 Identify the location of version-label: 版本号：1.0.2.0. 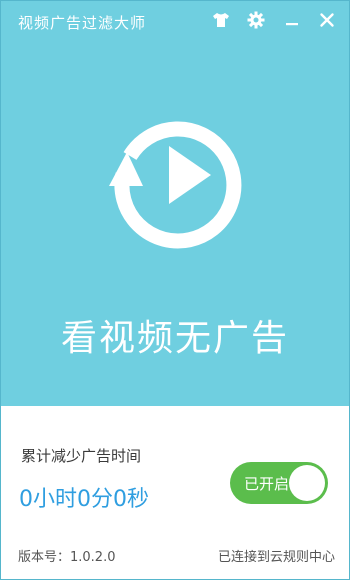
(67, 557).